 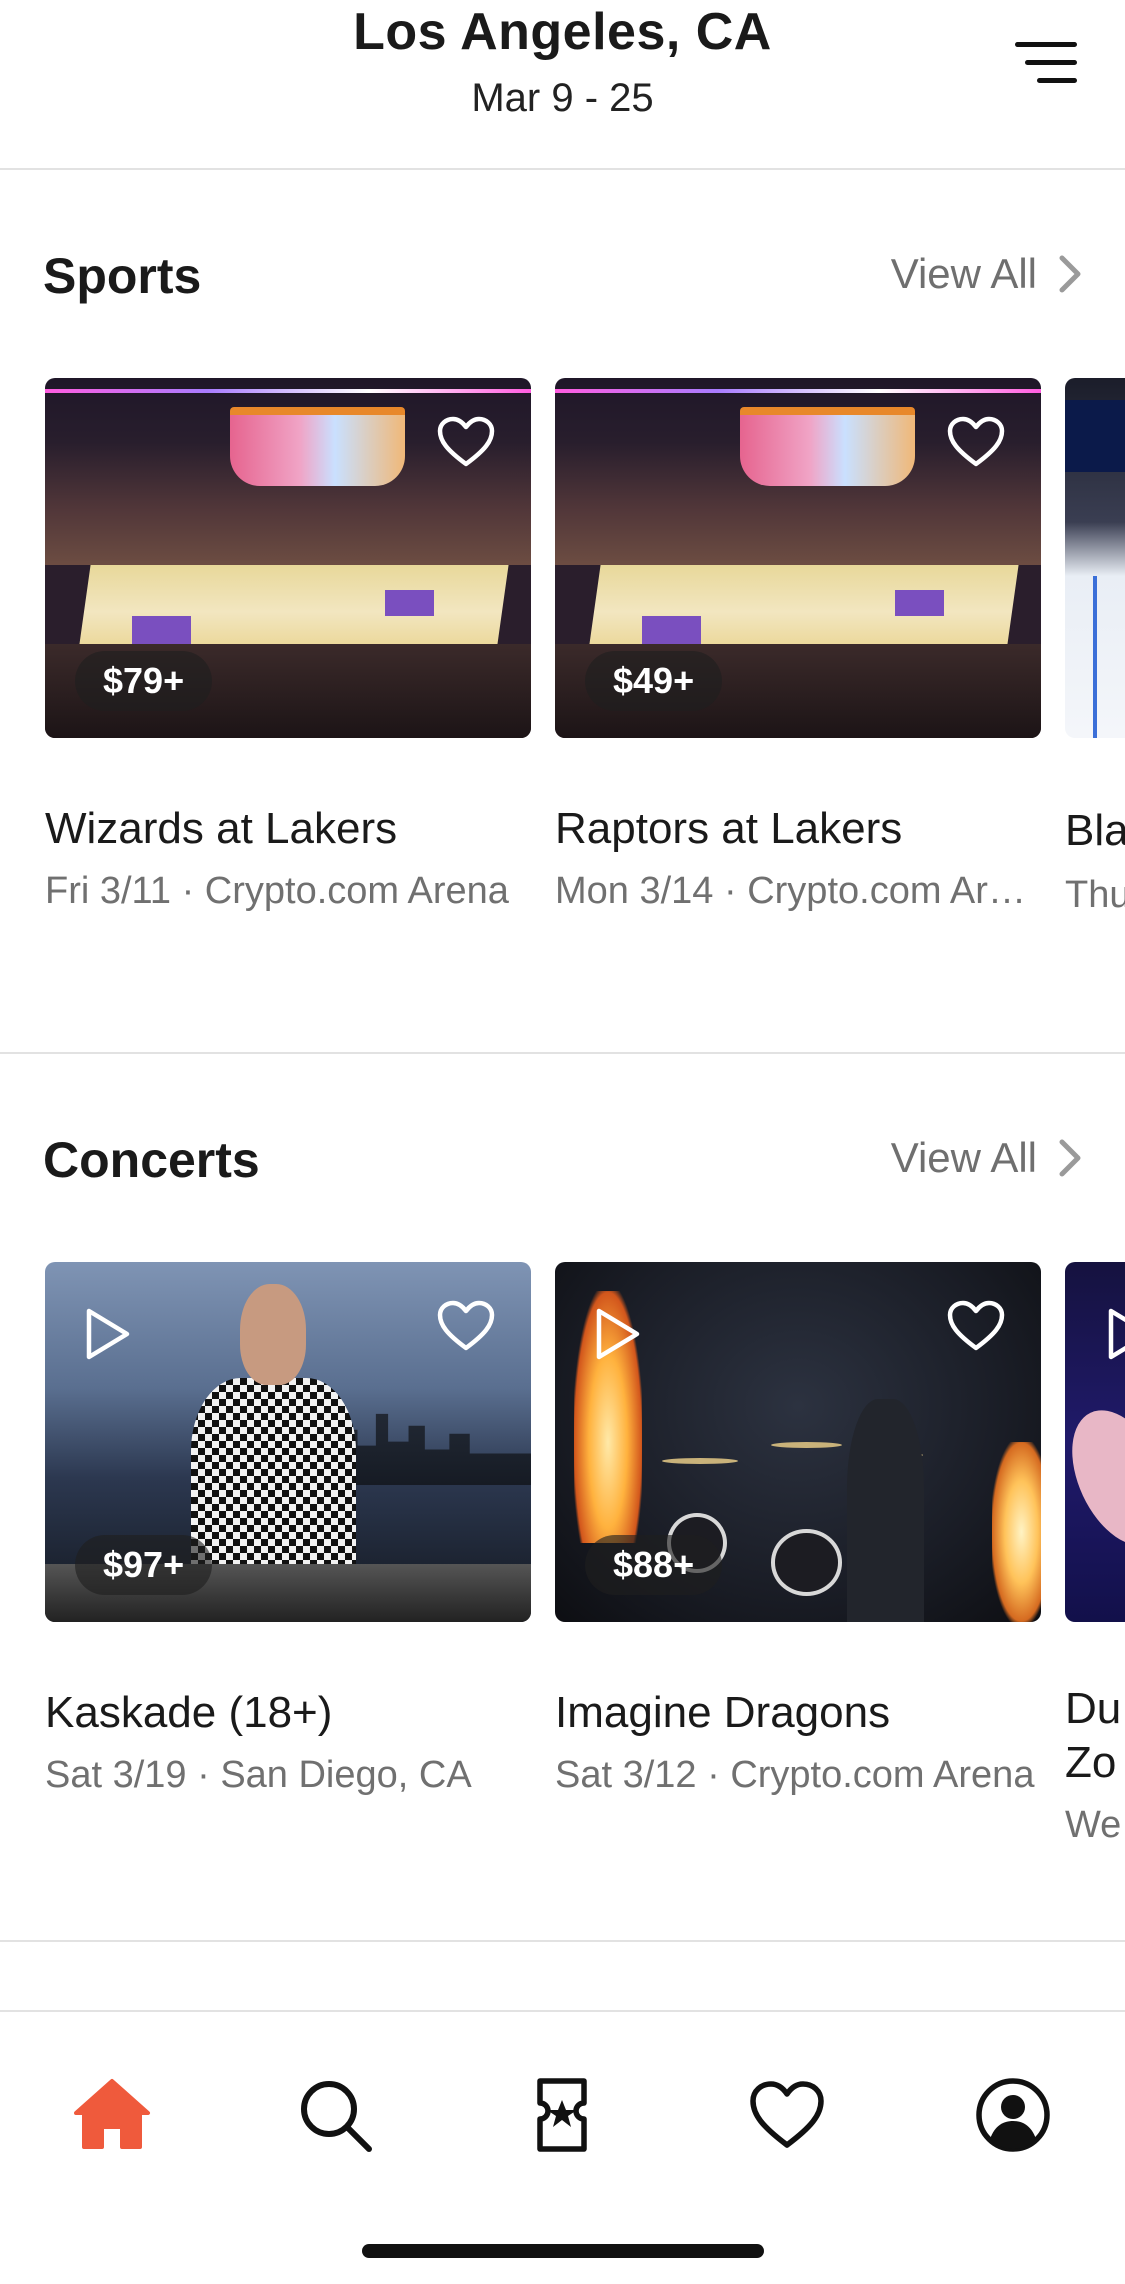 I want to click on event-image: $49+, so click(x=798, y=558).